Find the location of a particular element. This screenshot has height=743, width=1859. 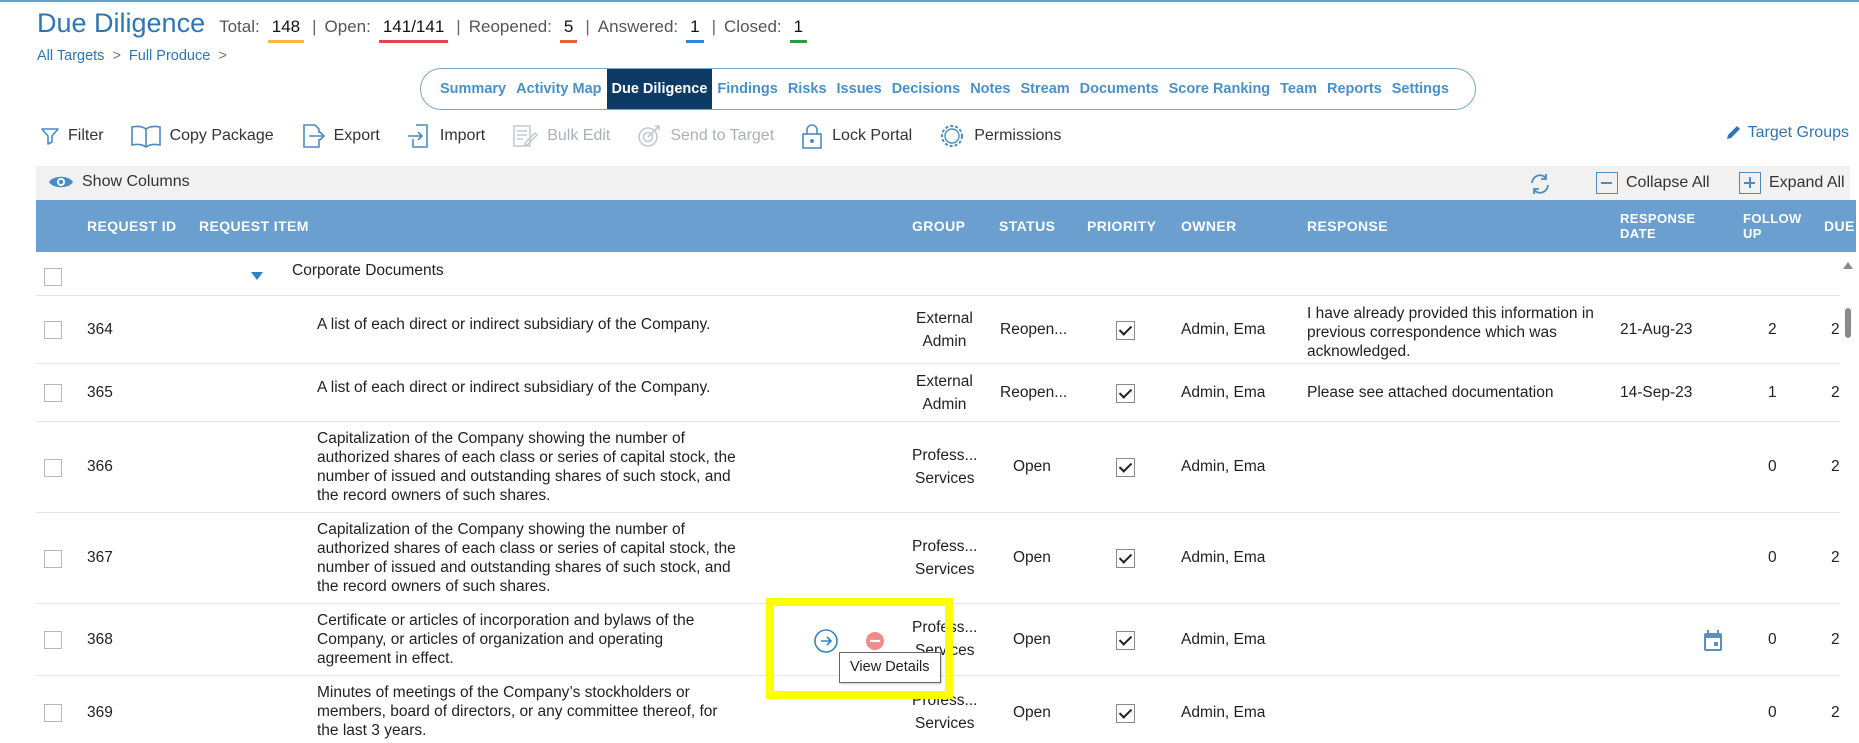

column-header-priority: PRIORITY is located at coordinates (1121, 226).